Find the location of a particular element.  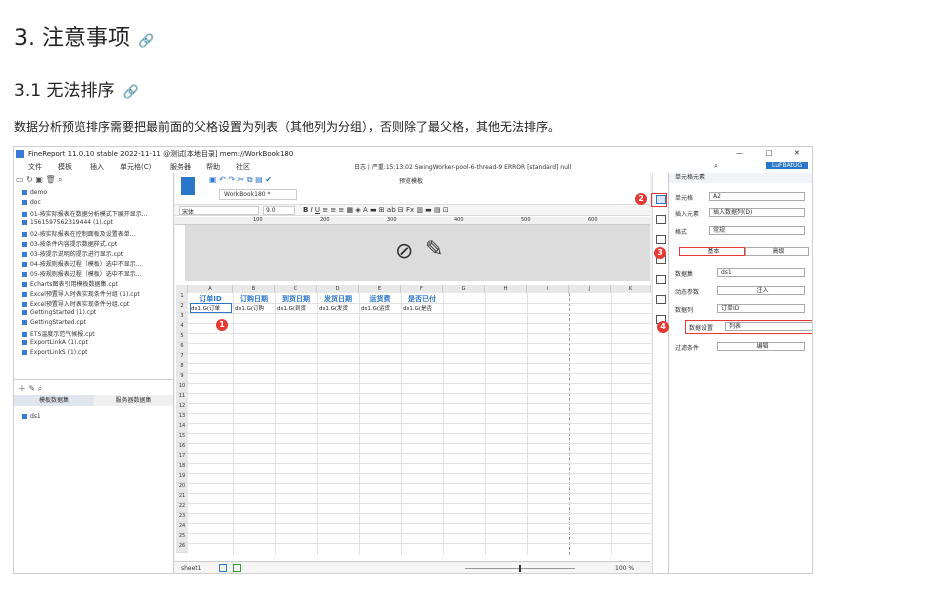

widget-icon is located at coordinates (661, 239).